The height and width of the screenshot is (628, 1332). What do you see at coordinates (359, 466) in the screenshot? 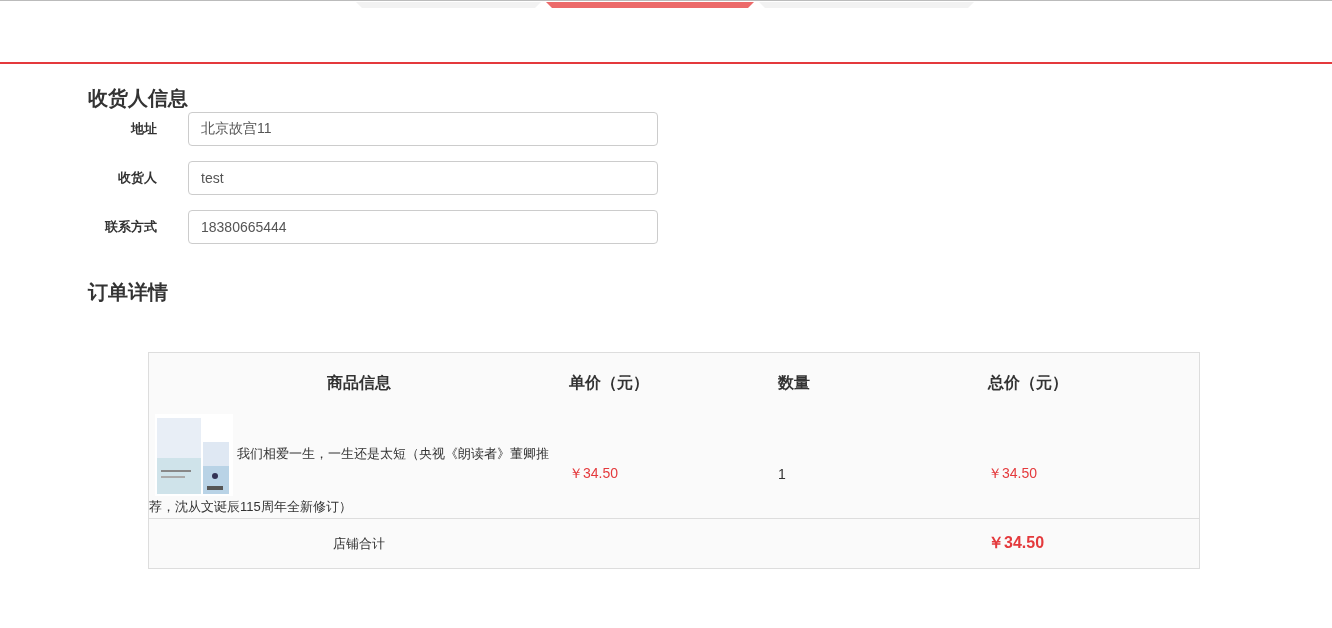
I see `product-title: 我们相爱一生，一生还是太短（央视《朗读者》董卿推荐，沈从文诞辰115周年全新修订）` at bounding box center [359, 466].